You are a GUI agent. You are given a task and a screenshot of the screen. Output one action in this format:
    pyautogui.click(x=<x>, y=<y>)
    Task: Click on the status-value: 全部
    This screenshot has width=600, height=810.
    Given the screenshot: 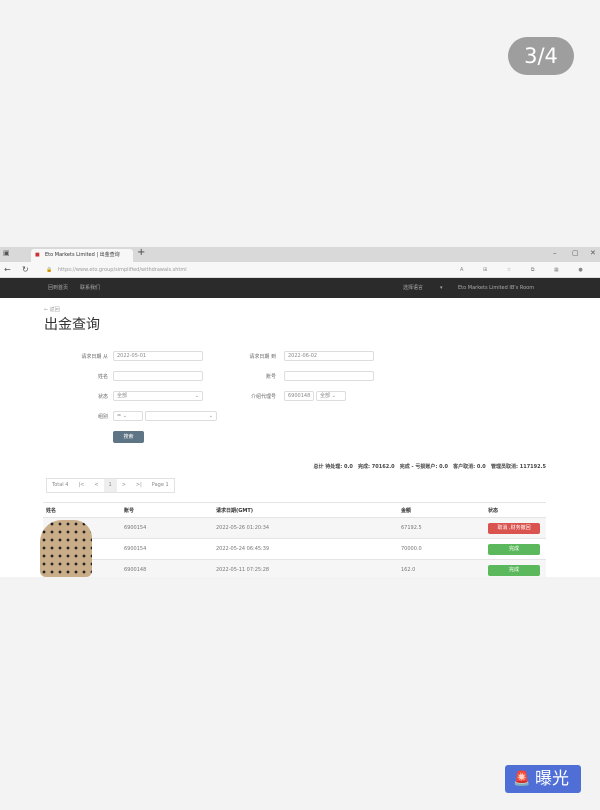 What is the action you would take?
    pyautogui.click(x=122, y=396)
    